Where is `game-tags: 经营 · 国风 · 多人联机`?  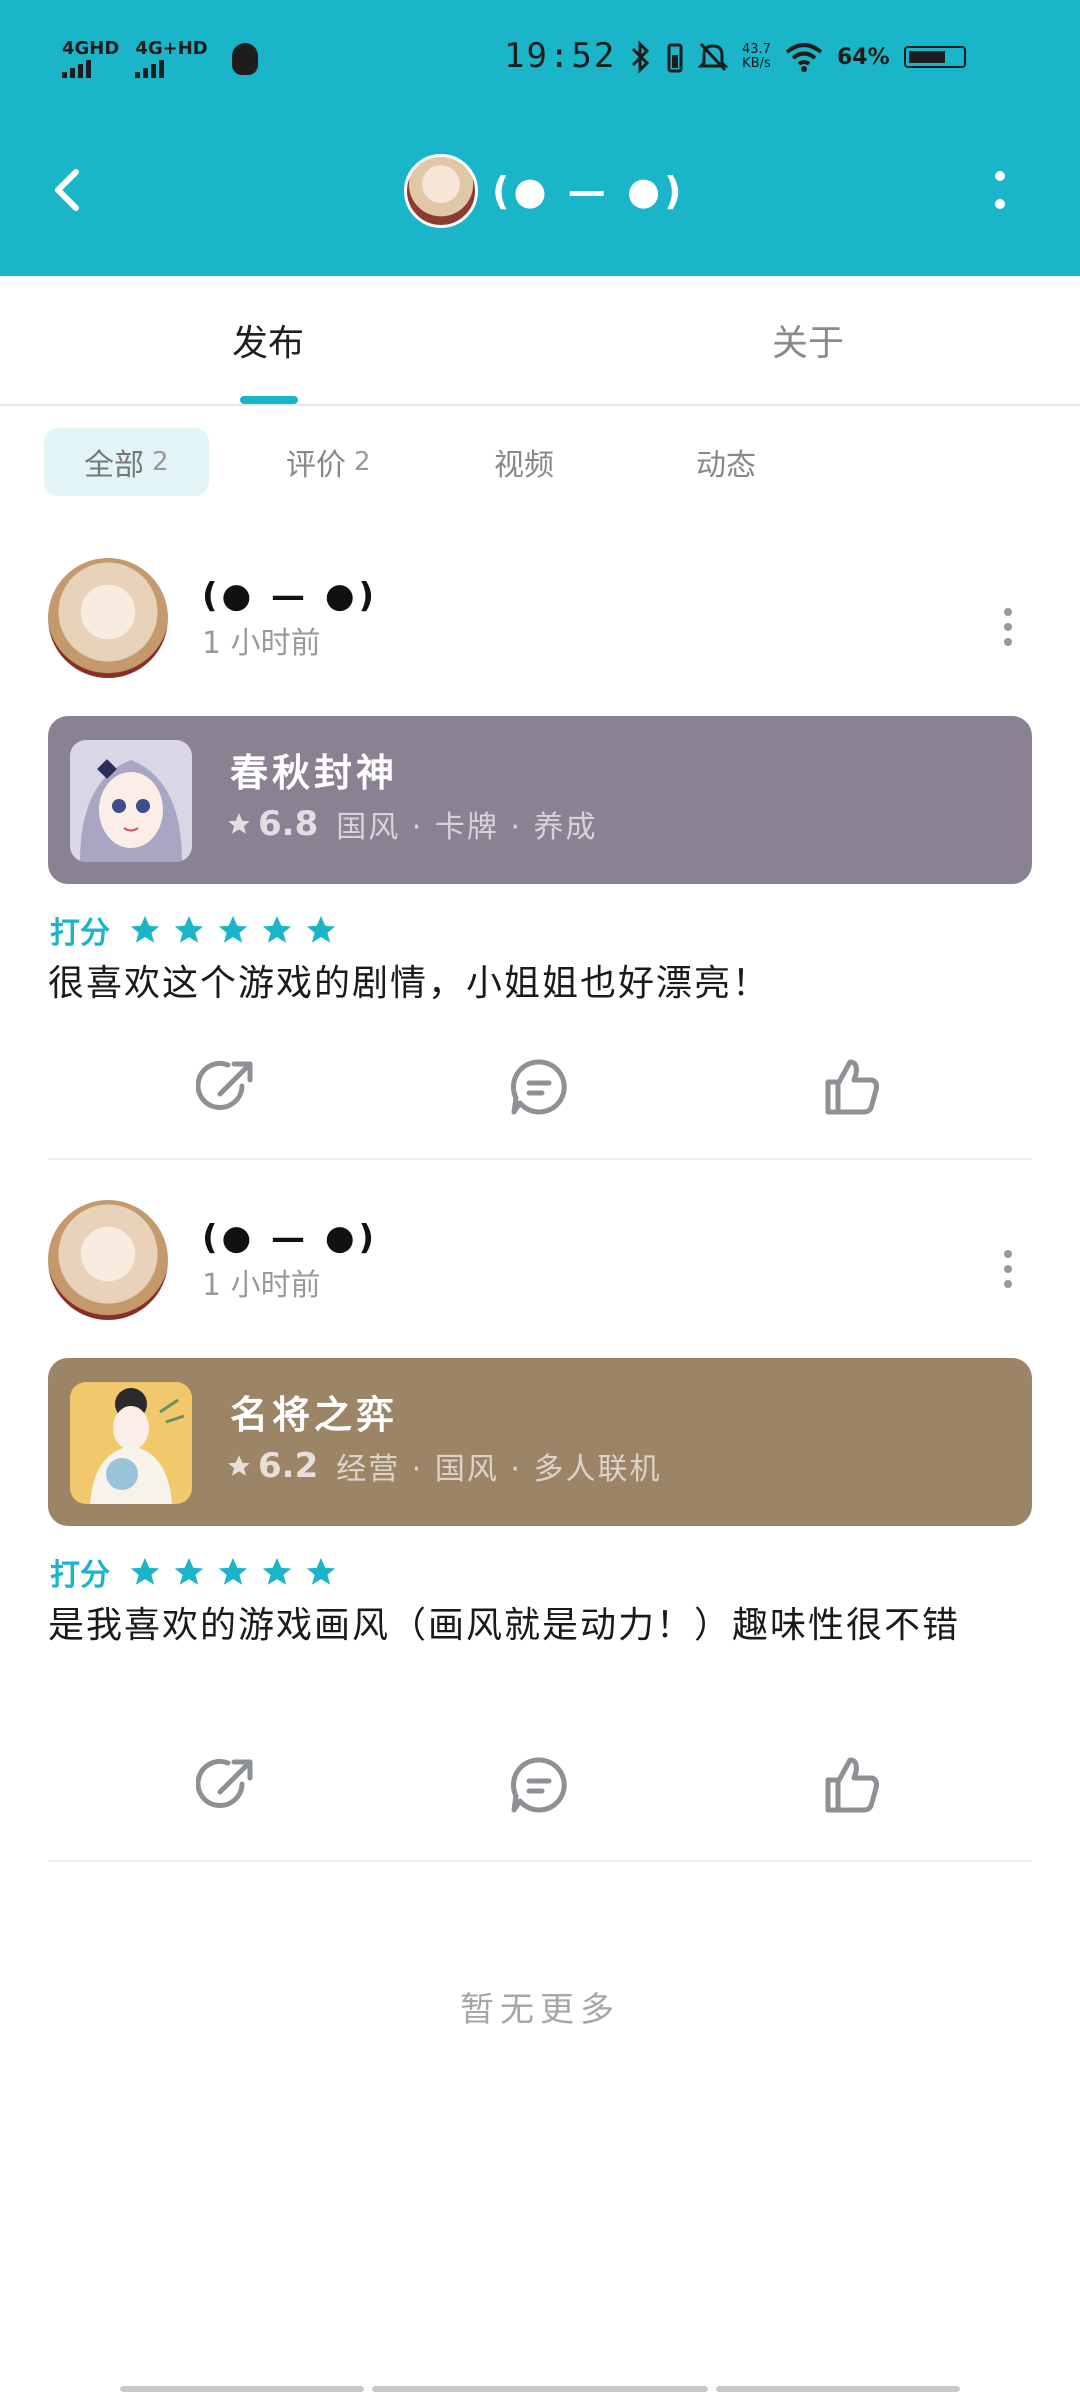
game-tags: 经营 · 国风 · 多人联机 is located at coordinates (499, 1469).